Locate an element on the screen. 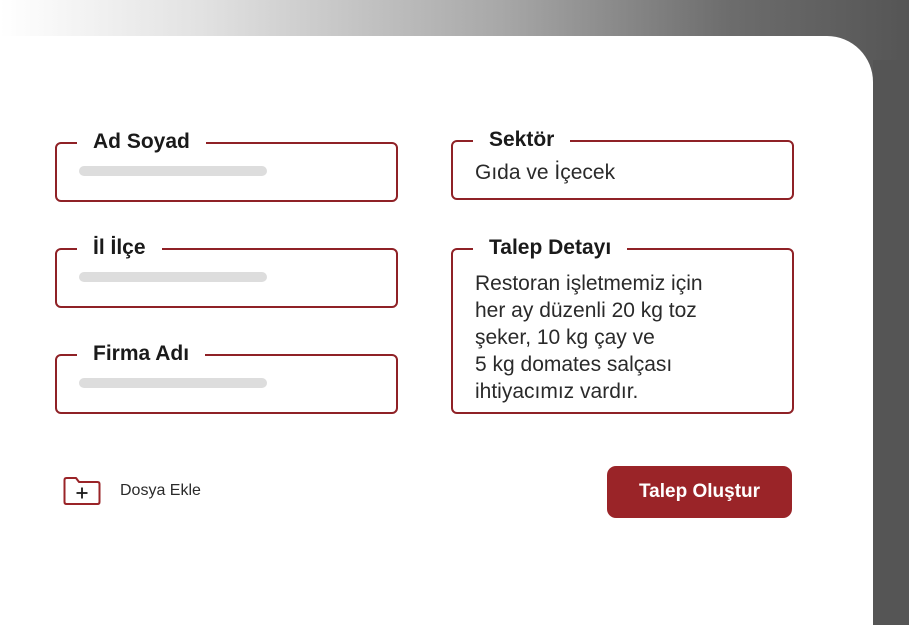 The height and width of the screenshot is (625, 909). location-field: İl İlçe is located at coordinates (226, 271).